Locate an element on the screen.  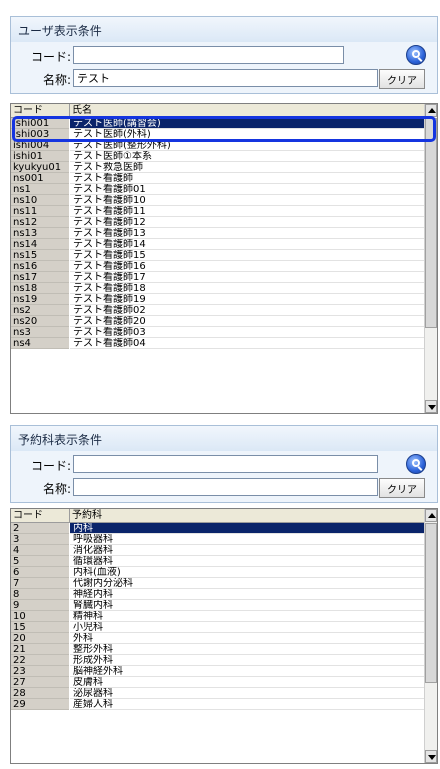
dept-list-row: 10 精神科 is located at coordinates (218, 616).